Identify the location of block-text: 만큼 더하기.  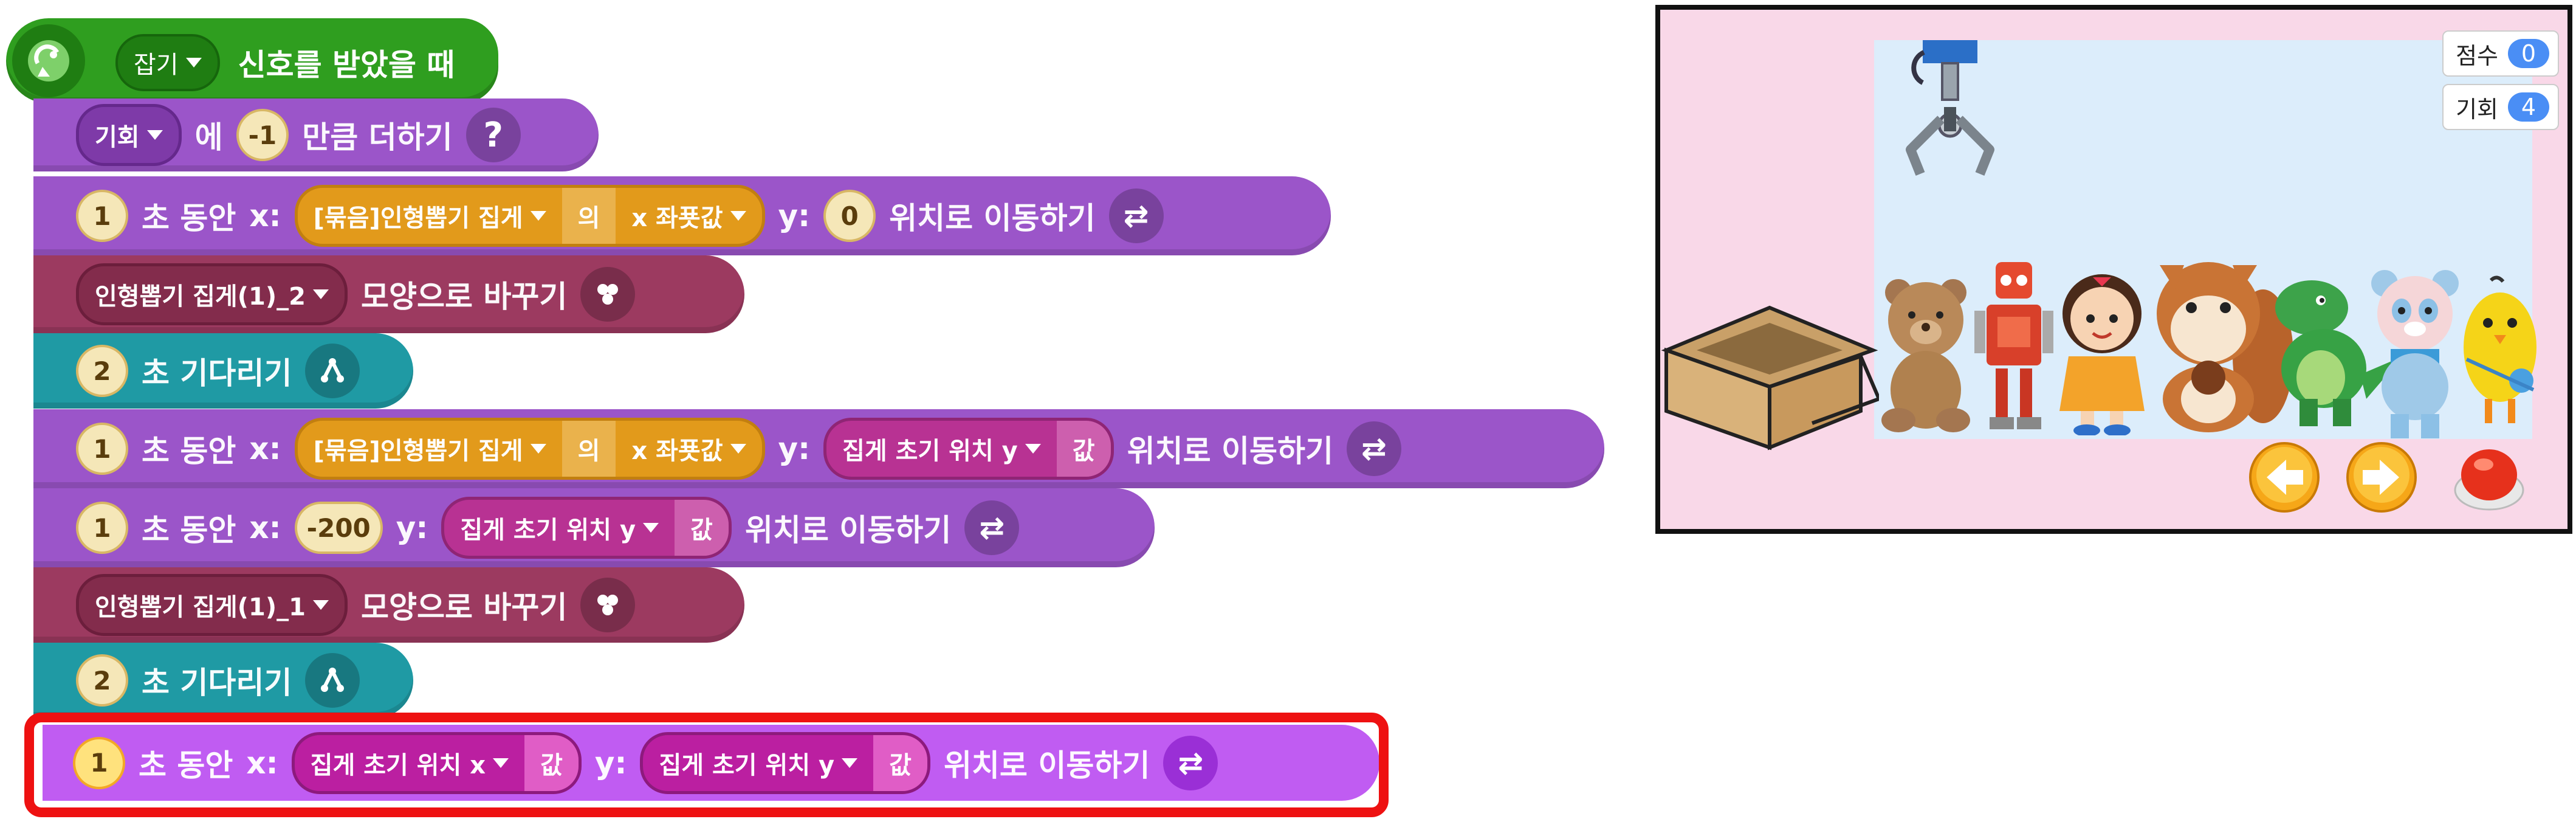
(377, 138).